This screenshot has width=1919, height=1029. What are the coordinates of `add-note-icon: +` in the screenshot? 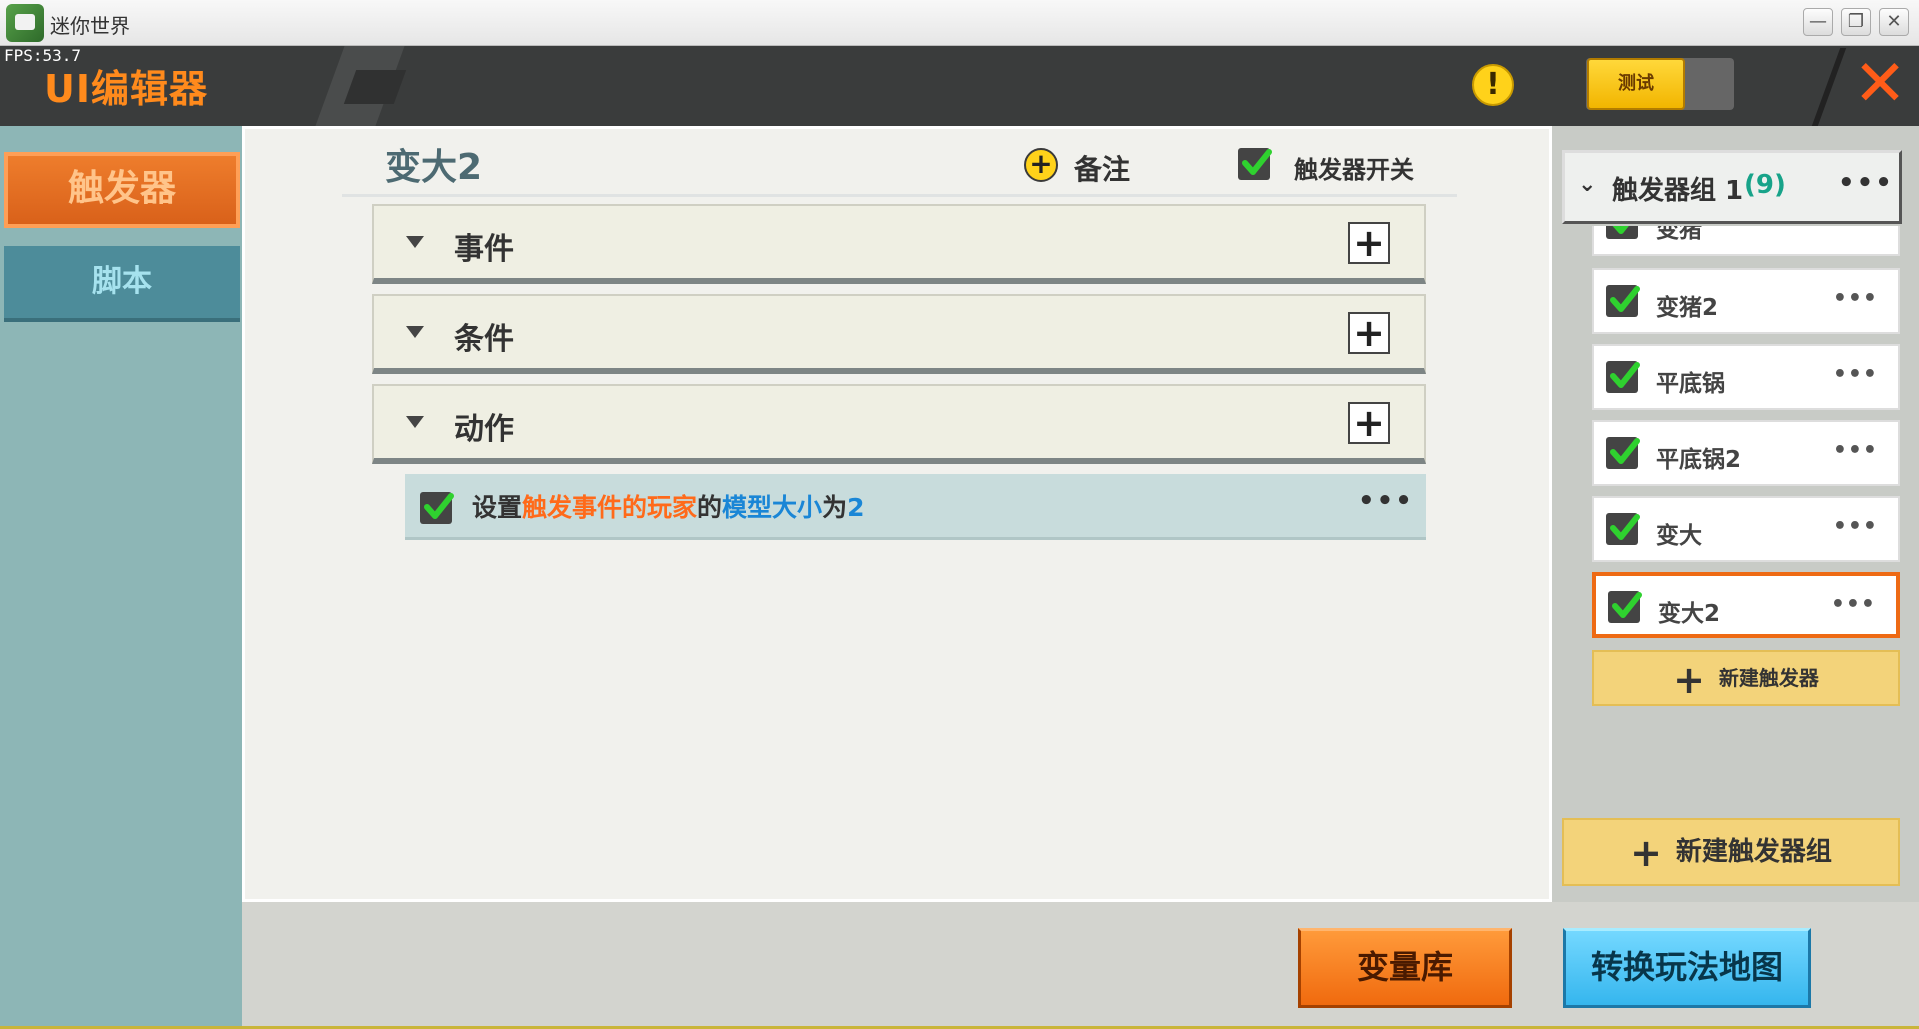 It's located at (1041, 165).